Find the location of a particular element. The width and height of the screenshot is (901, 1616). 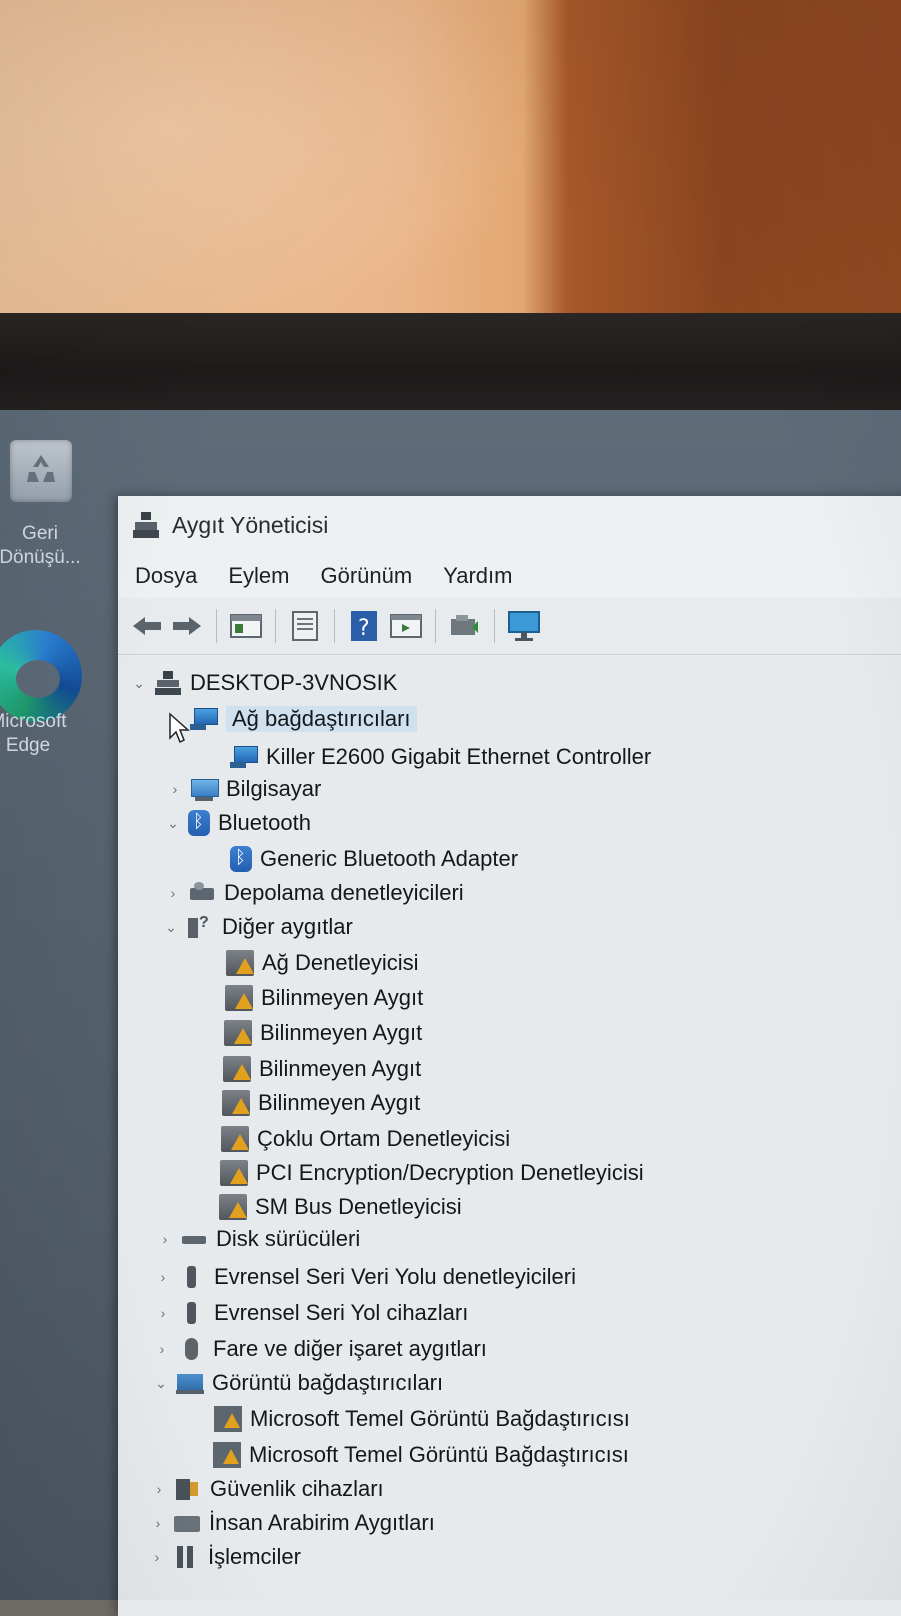

tree-item-label: Killer E2600 Gigabit Ethernet Controller is located at coordinates (459, 756).